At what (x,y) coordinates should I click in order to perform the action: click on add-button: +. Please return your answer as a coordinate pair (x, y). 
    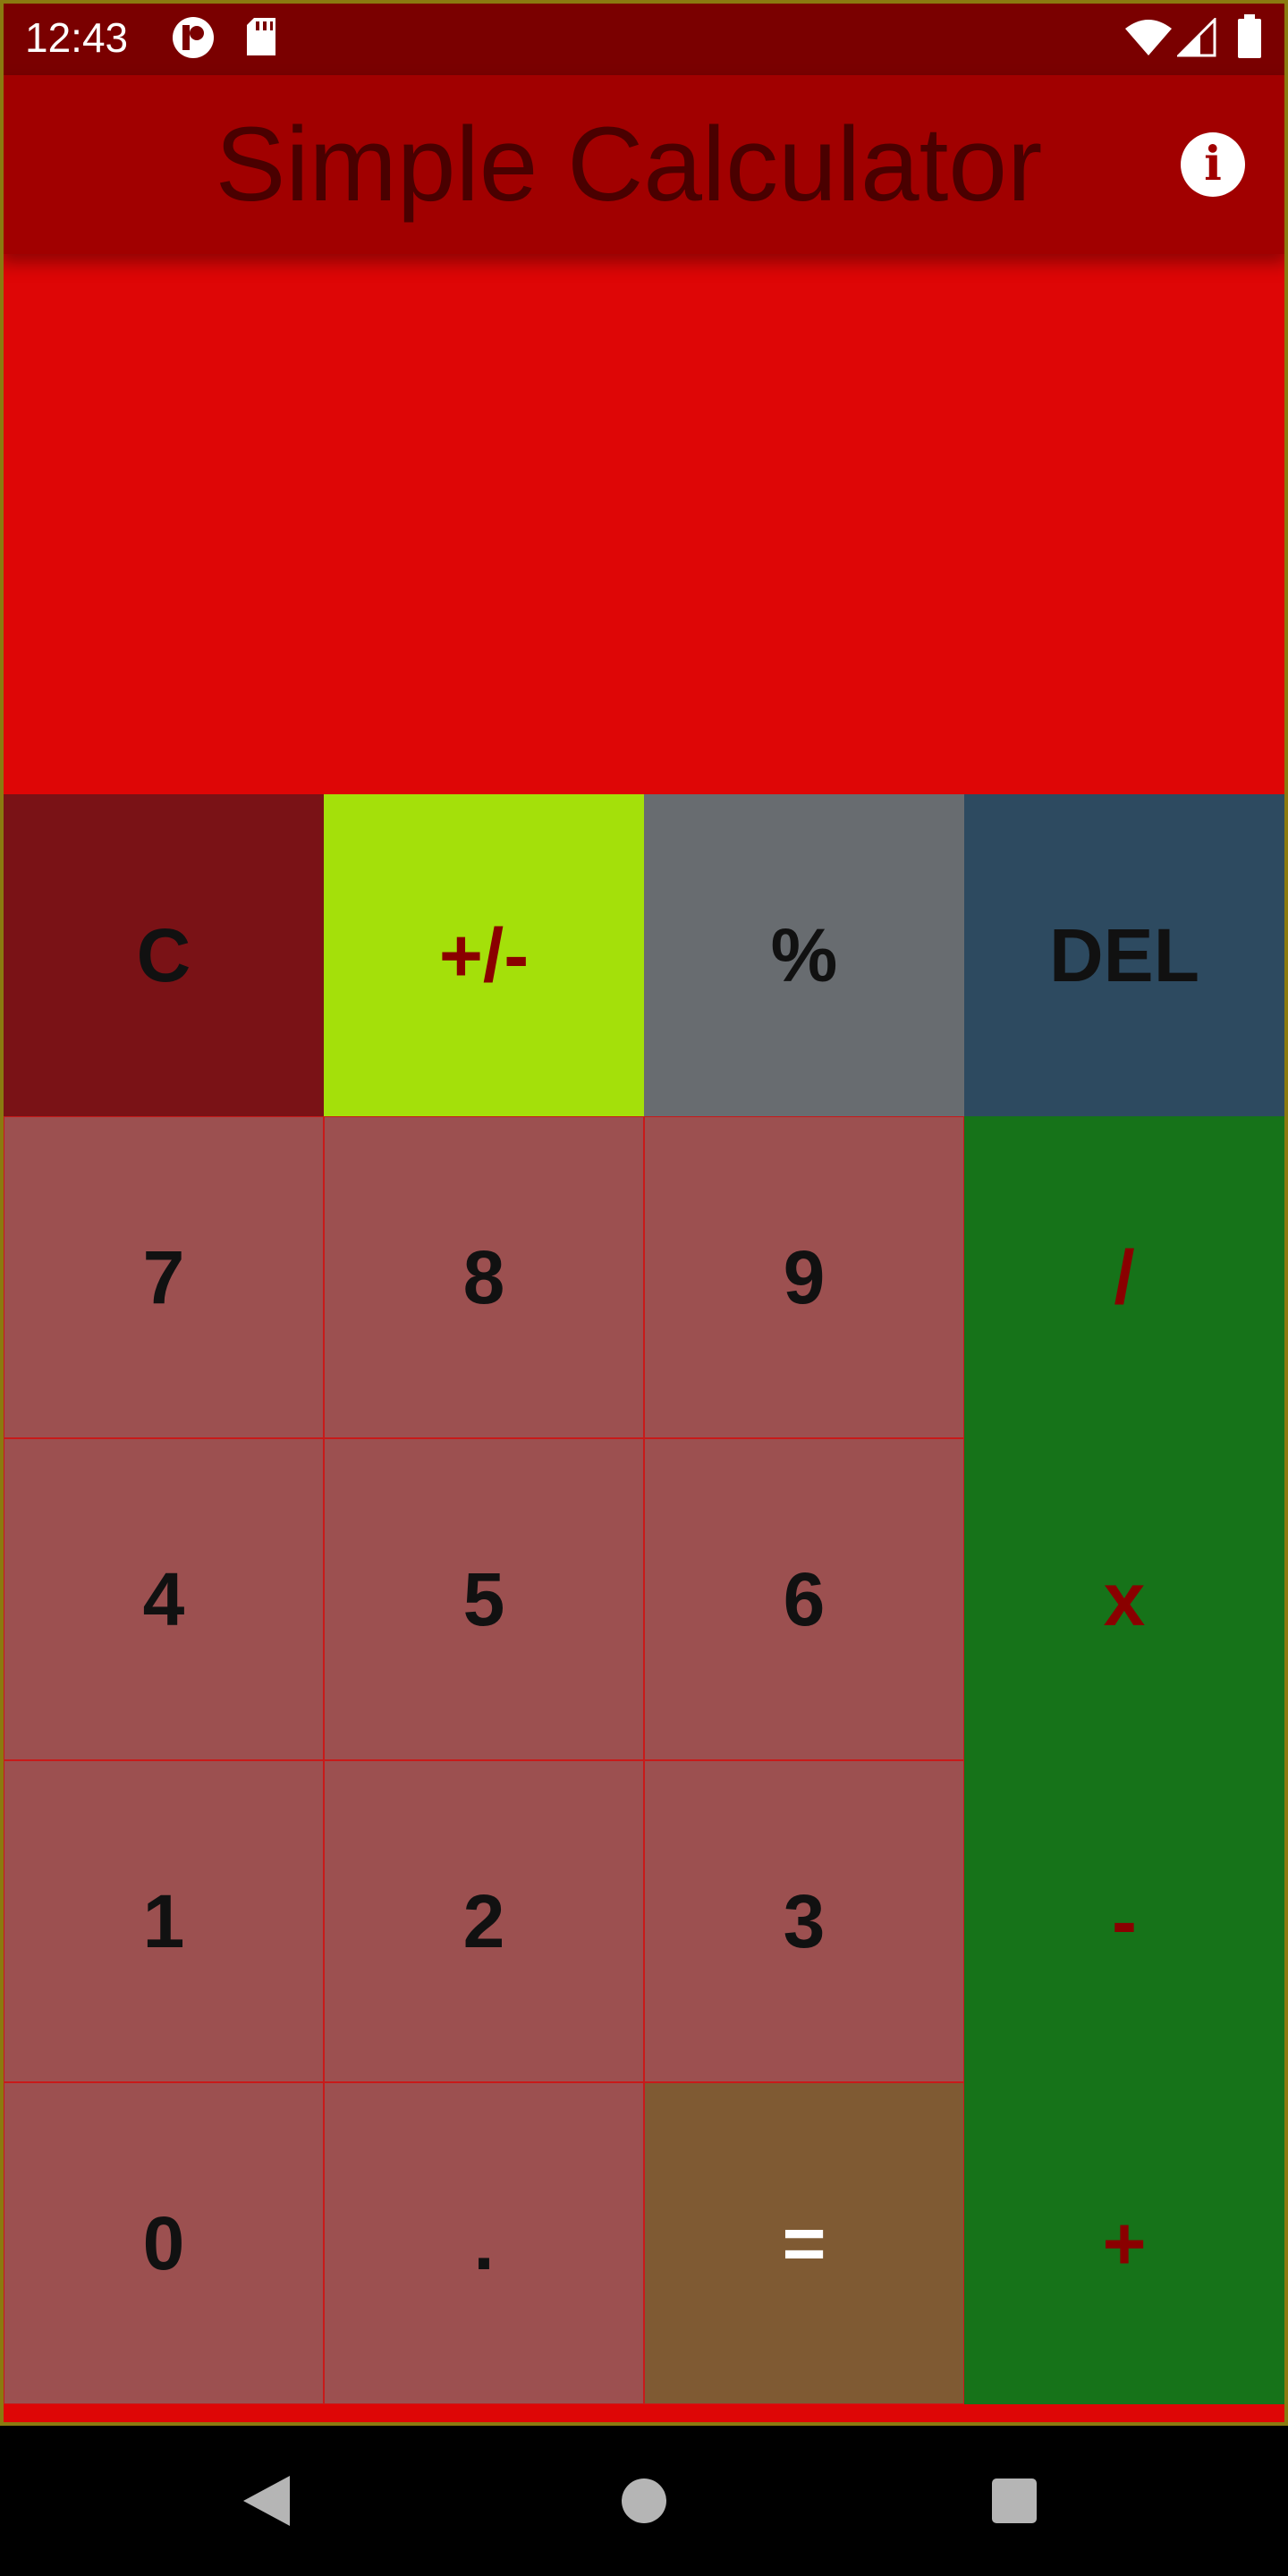
    Looking at the image, I should click on (1124, 2243).